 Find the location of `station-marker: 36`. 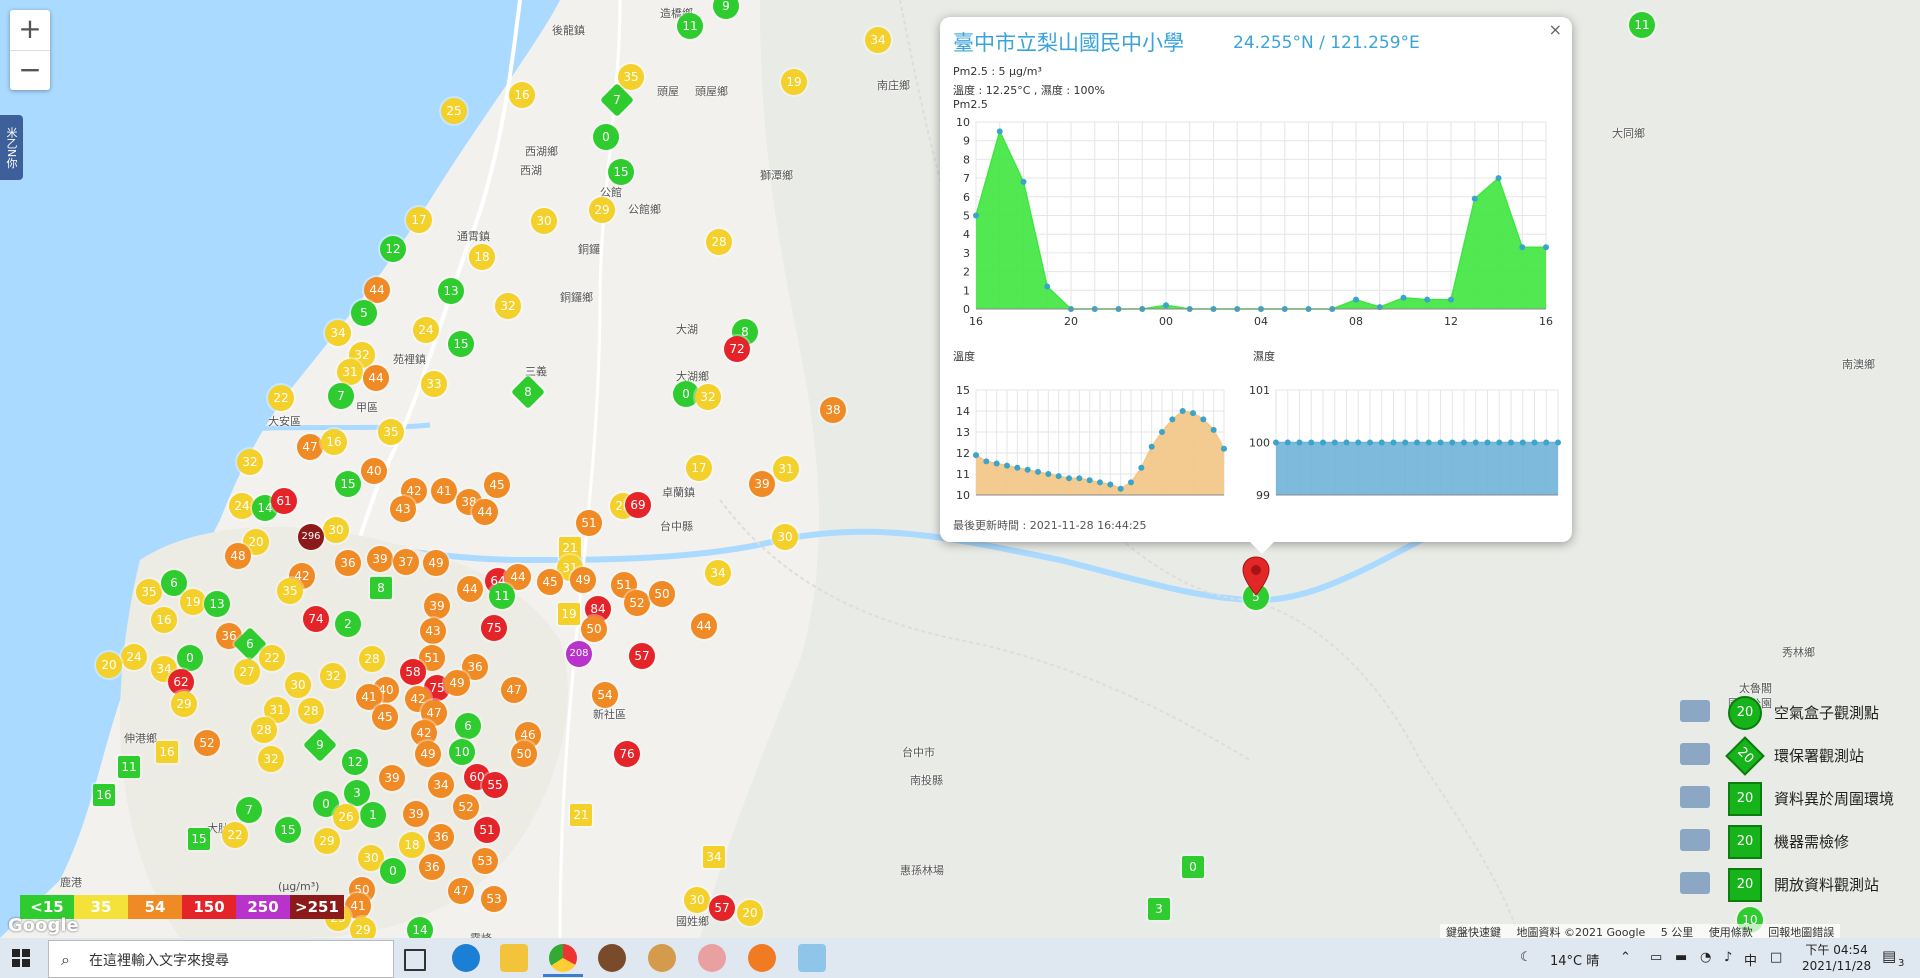

station-marker: 36 is located at coordinates (348, 563).